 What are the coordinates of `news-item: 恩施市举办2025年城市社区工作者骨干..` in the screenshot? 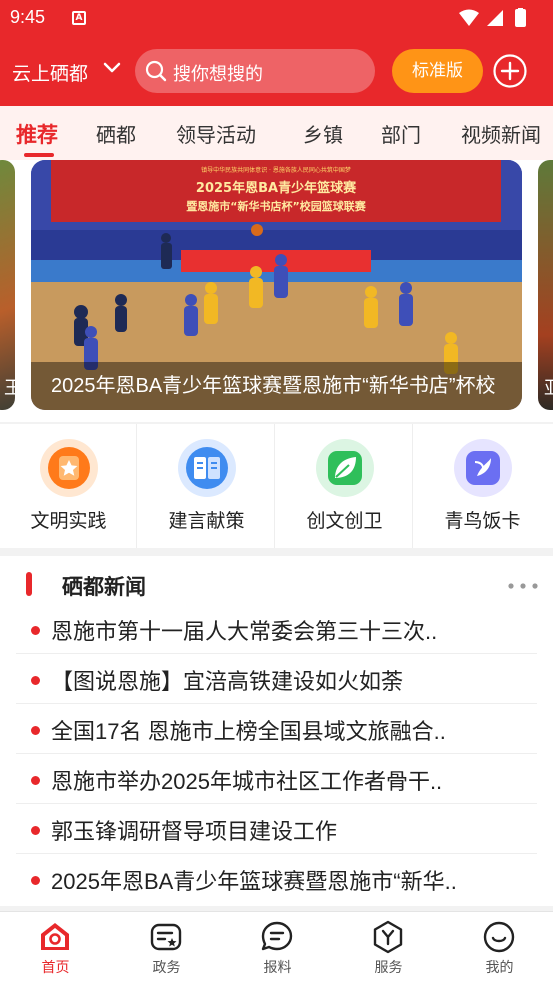 It's located at (276, 779).